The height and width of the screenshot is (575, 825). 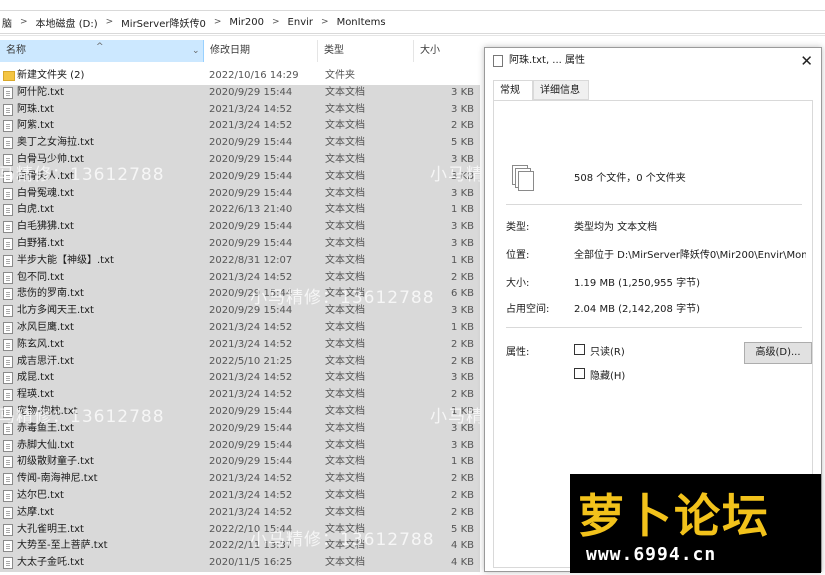 I want to click on breadcrumb-item-mirserver: MirServer降妖传0, so click(x=163, y=22).